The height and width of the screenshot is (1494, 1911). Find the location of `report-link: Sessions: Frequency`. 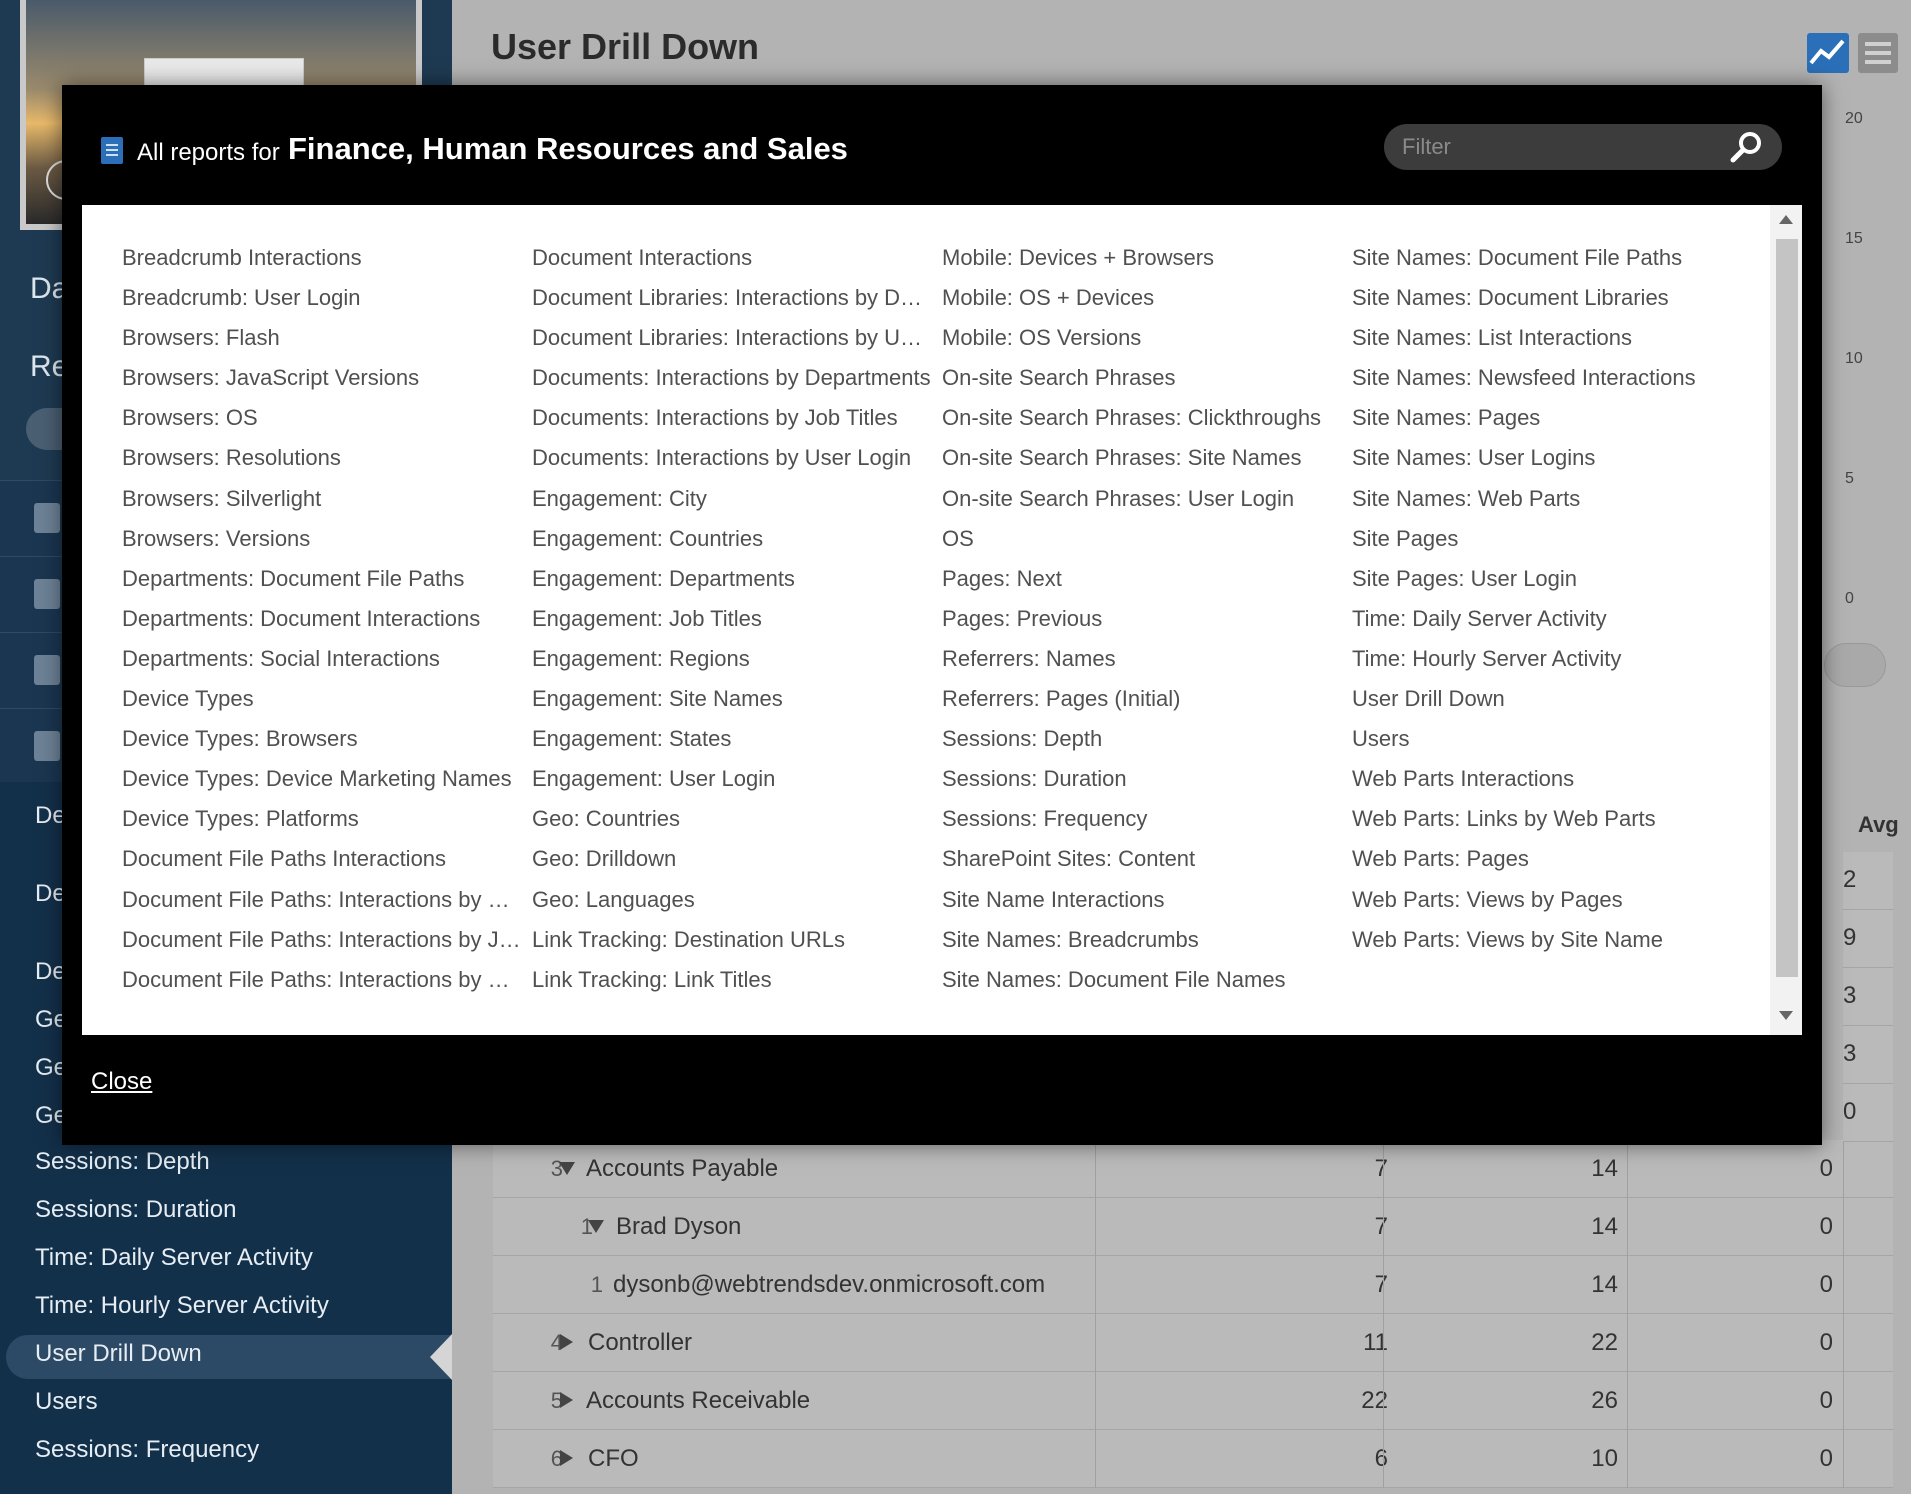

report-link: Sessions: Frequency is located at coordinates (1144, 824).